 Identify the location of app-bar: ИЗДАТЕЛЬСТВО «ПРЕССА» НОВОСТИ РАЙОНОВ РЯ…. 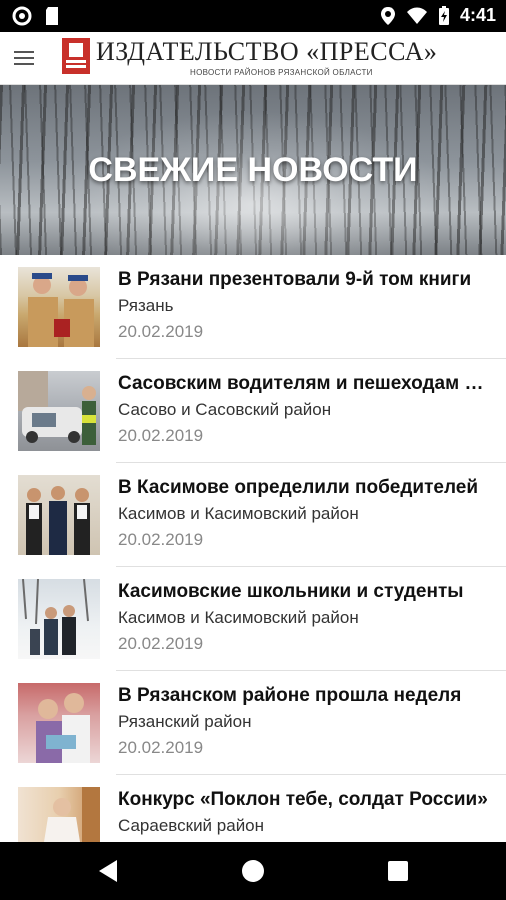
(253, 58).